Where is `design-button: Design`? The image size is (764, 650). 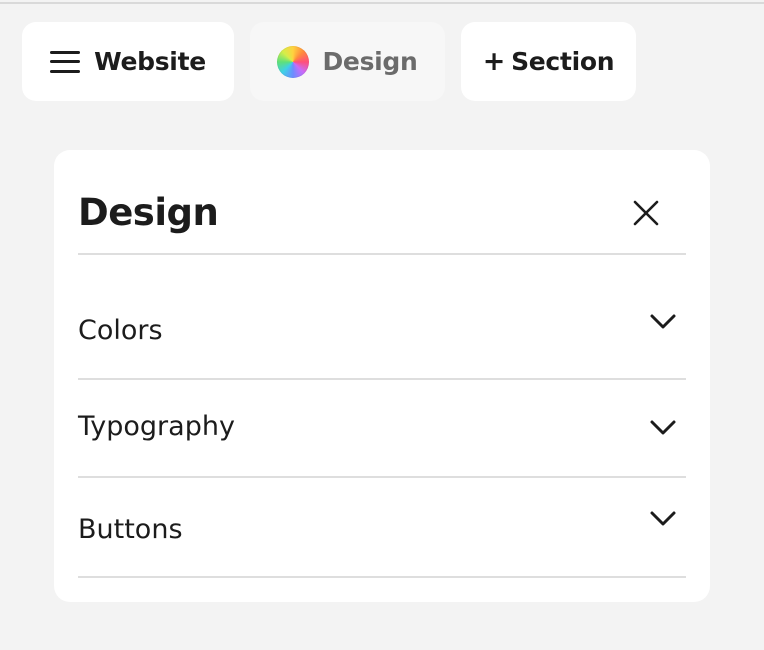 design-button: Design is located at coordinates (347, 61).